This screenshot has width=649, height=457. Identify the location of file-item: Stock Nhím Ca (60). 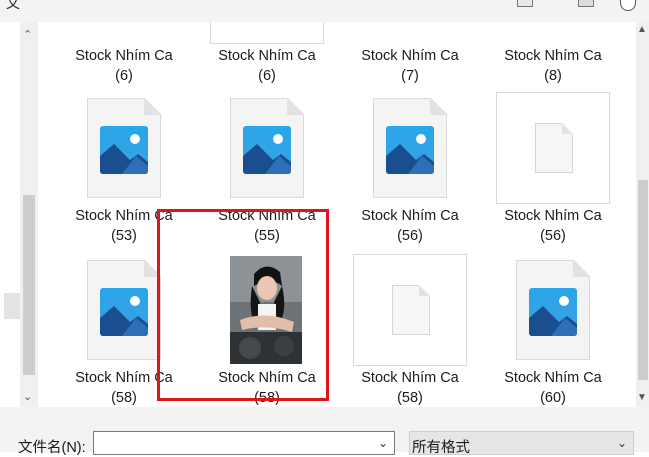
(553, 329).